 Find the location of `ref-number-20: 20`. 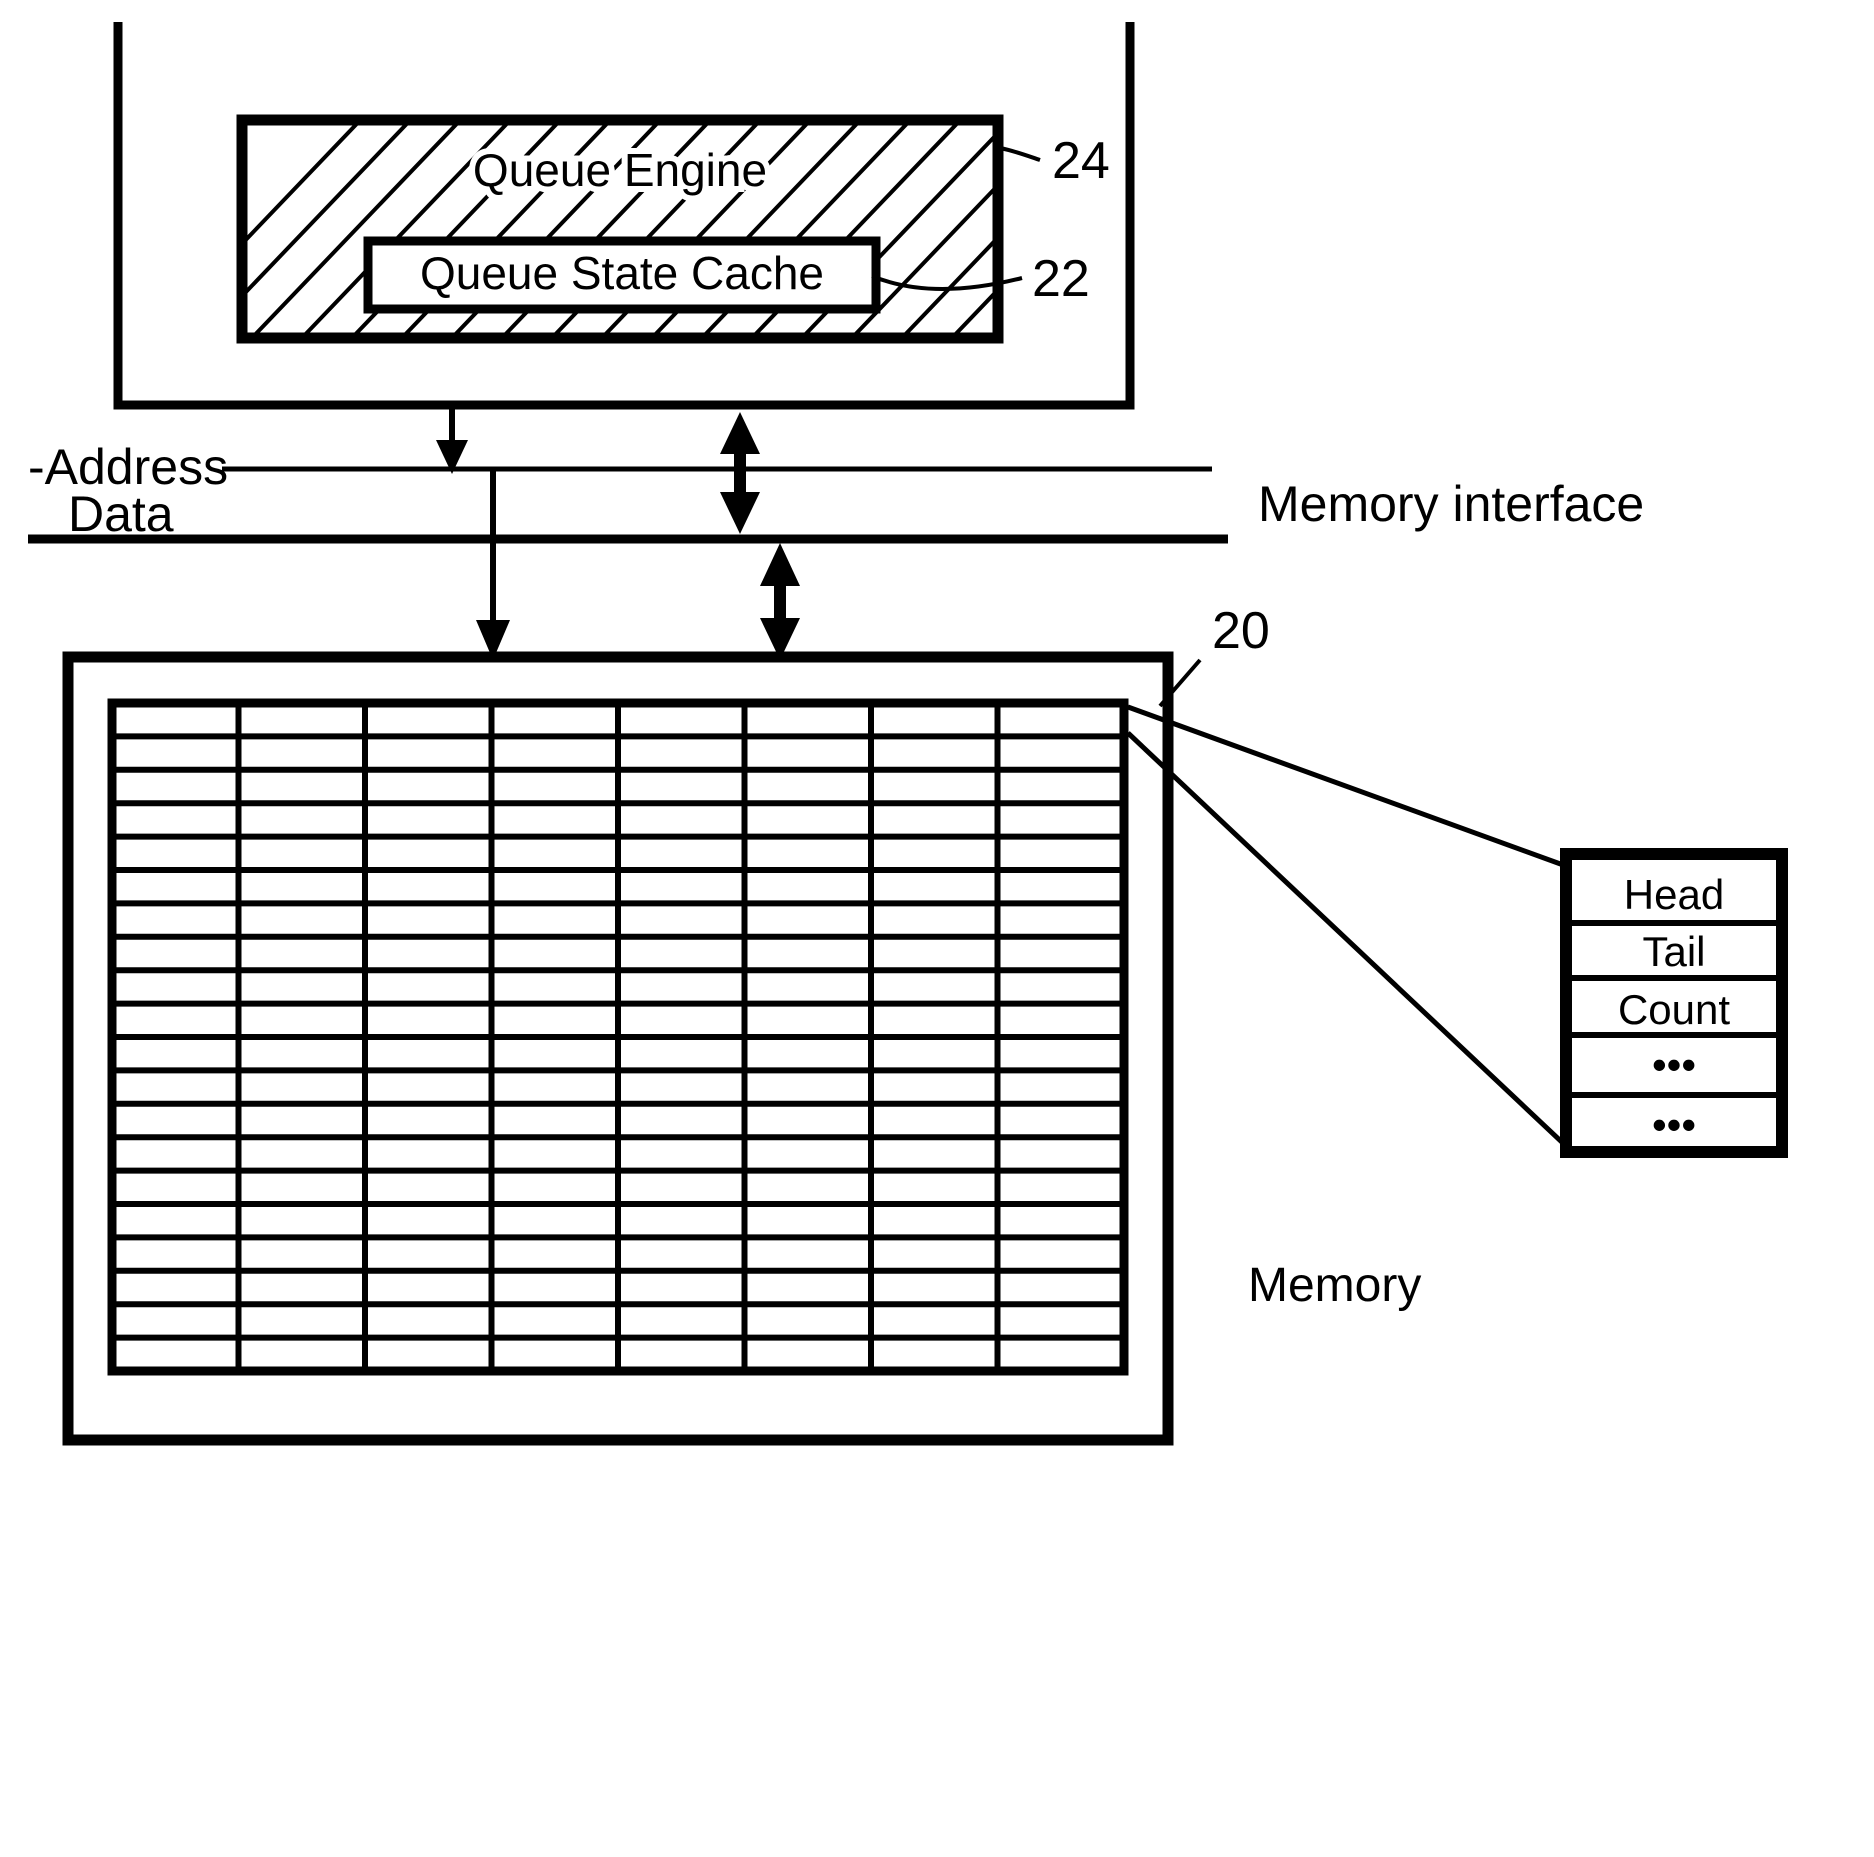

ref-number-20: 20 is located at coordinates (1241, 631).